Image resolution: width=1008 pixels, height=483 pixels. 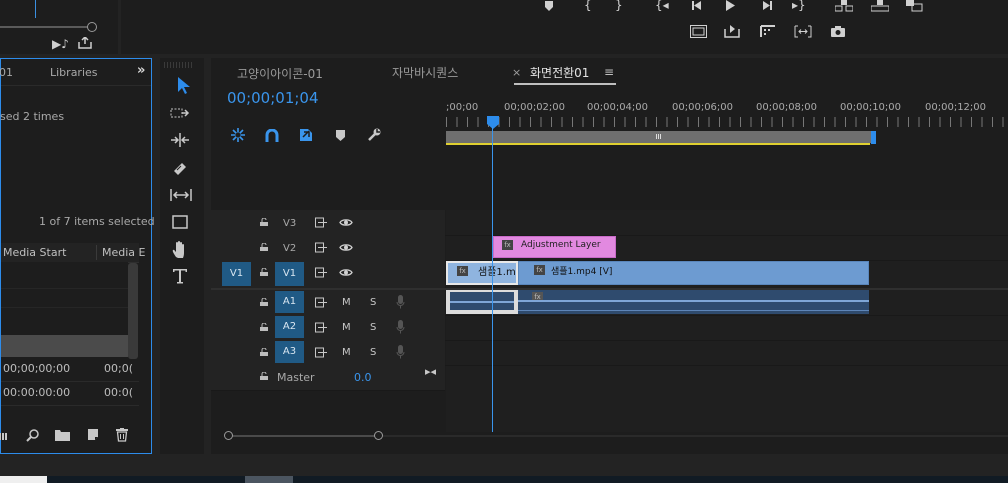 I want to click on track-target-a2: A2, so click(x=289, y=327).